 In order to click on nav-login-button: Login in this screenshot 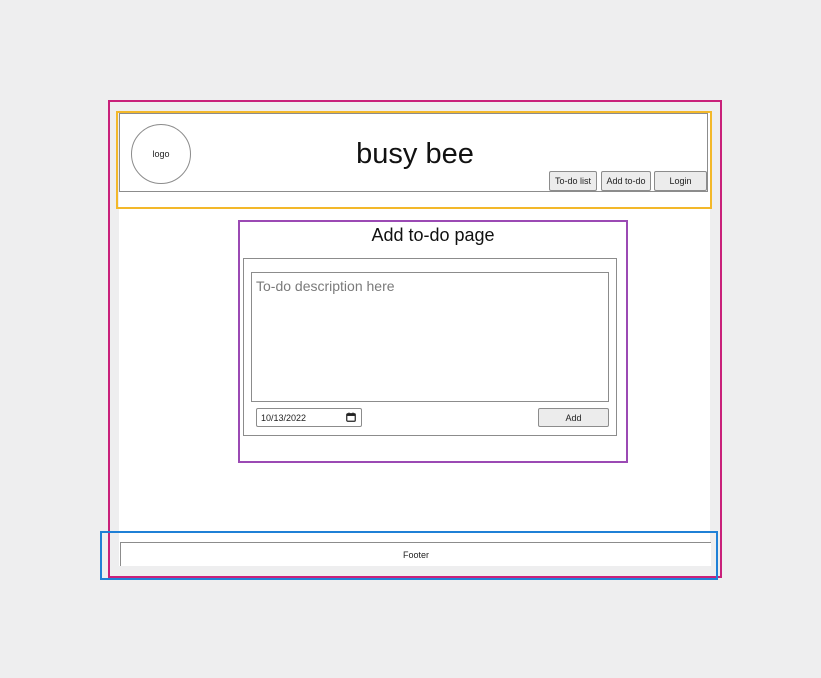, I will do `click(680, 181)`.